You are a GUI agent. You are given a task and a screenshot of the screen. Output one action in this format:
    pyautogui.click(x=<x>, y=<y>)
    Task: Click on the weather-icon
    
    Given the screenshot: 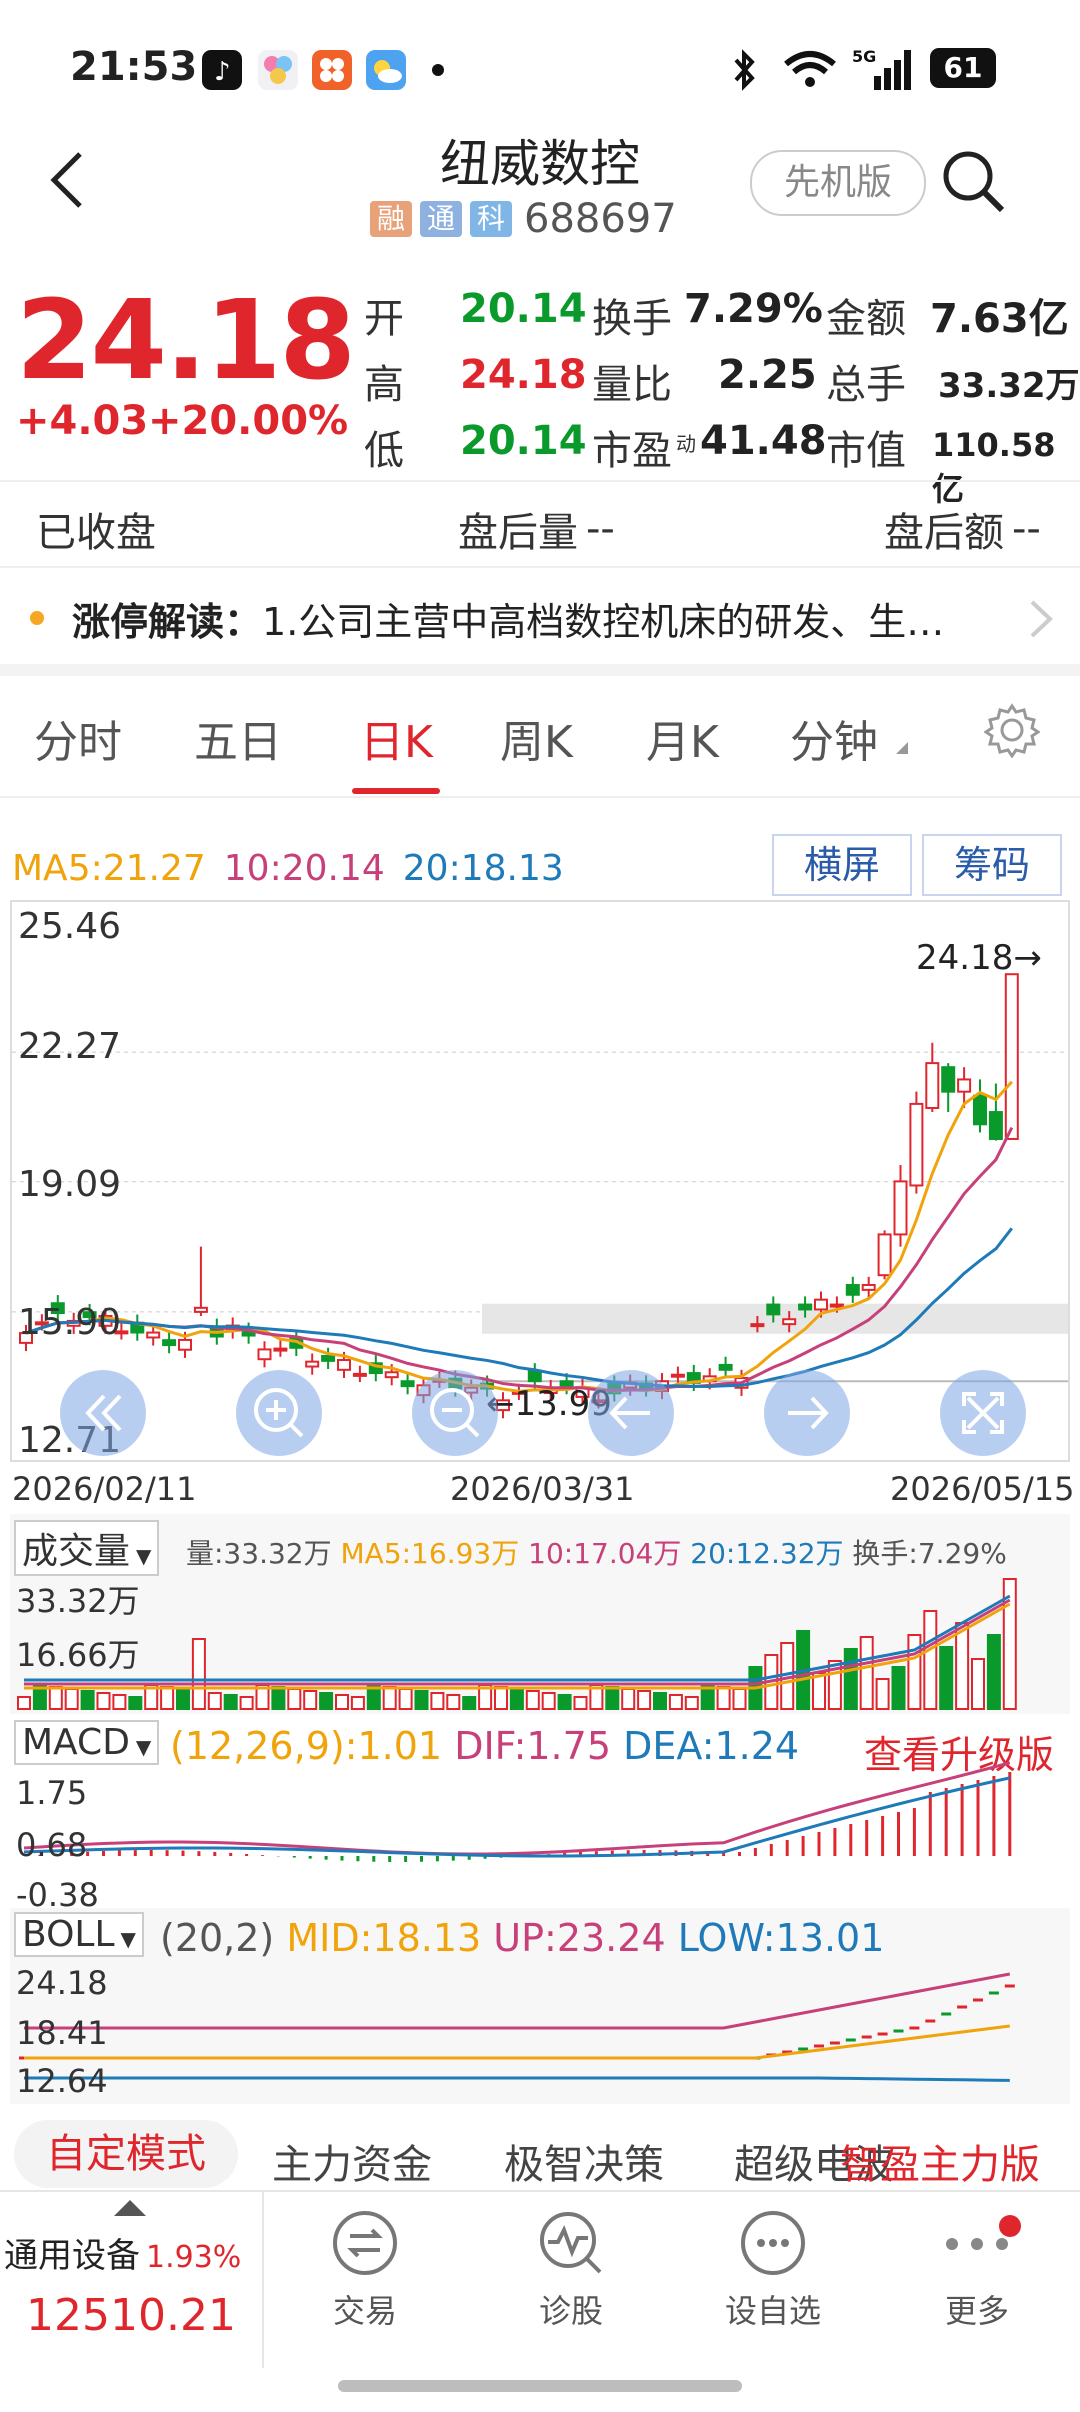 What is the action you would take?
    pyautogui.click(x=386, y=70)
    